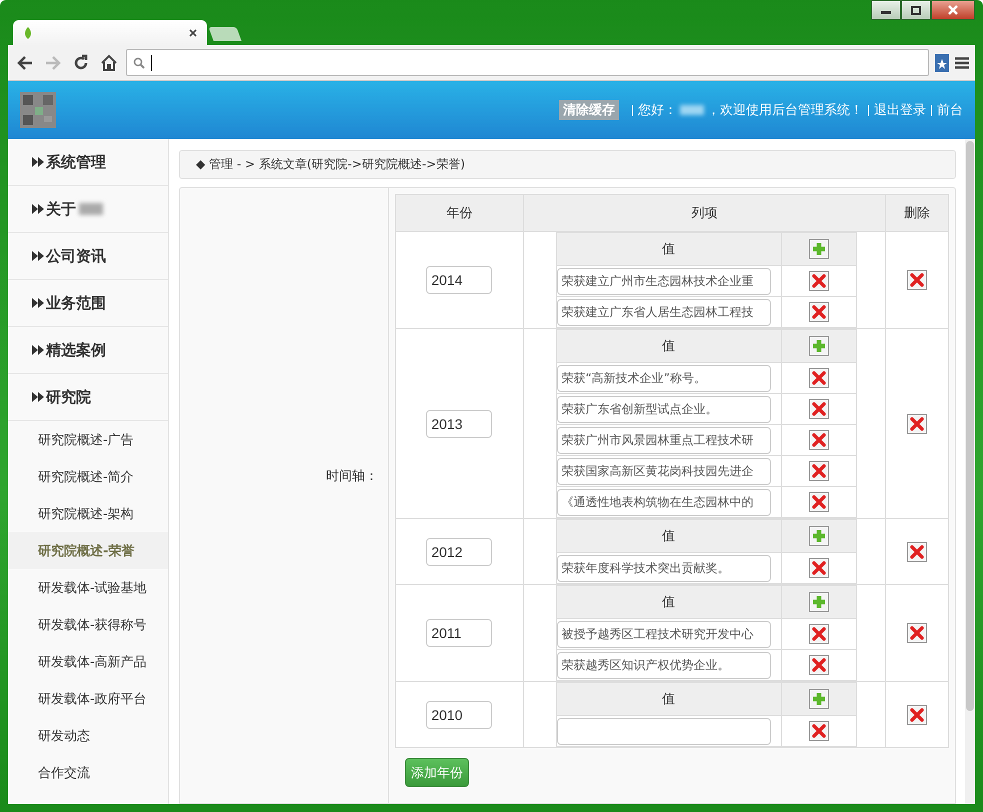 The height and width of the screenshot is (812, 983). Describe the element at coordinates (88, 550) in the screenshot. I see `sidebar-item: 研究院概述-荣誉` at that location.